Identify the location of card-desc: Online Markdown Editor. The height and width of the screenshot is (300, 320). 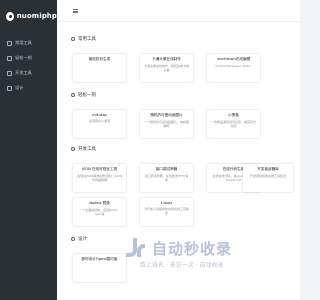
(233, 66).